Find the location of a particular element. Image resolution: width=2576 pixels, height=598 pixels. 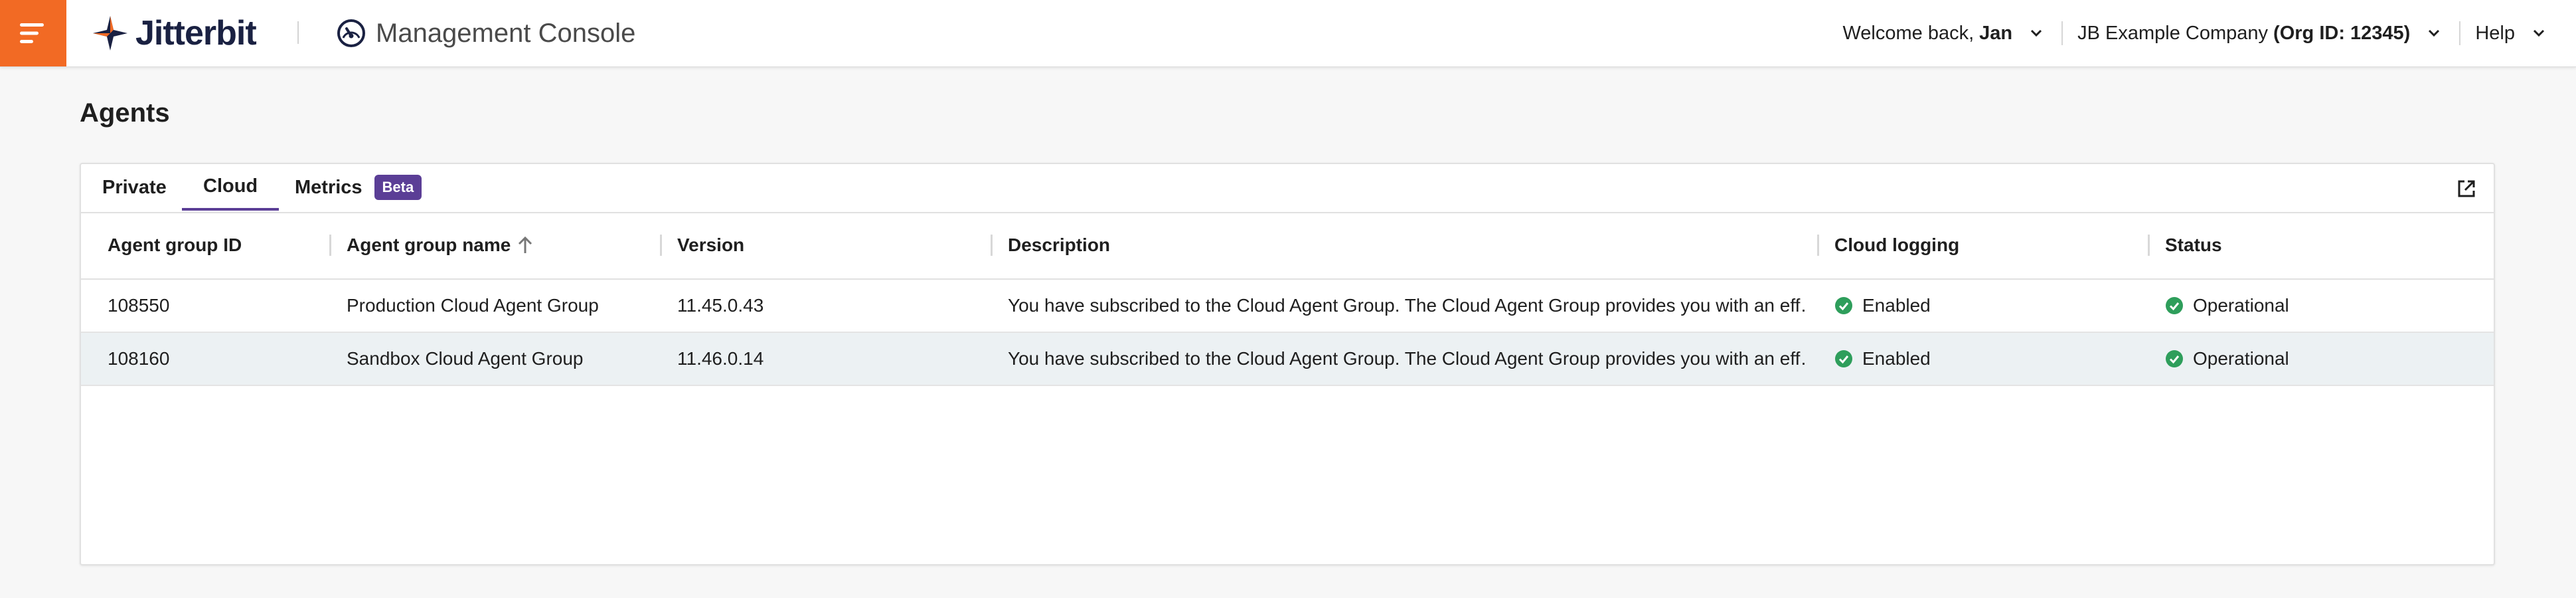

column-header-description: Description is located at coordinates (1059, 245).